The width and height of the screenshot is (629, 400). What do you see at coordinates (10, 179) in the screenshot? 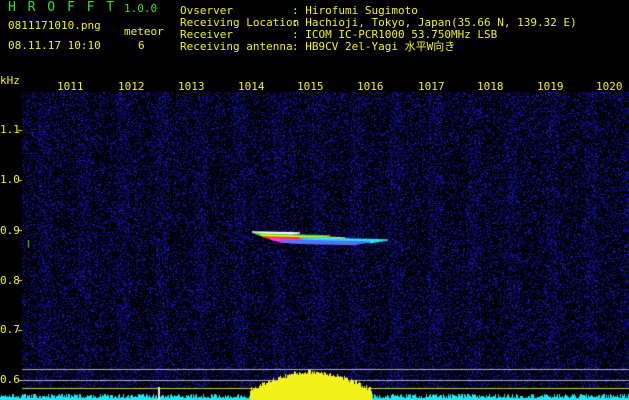
I see `y-tick-label: 1.0` at bounding box center [10, 179].